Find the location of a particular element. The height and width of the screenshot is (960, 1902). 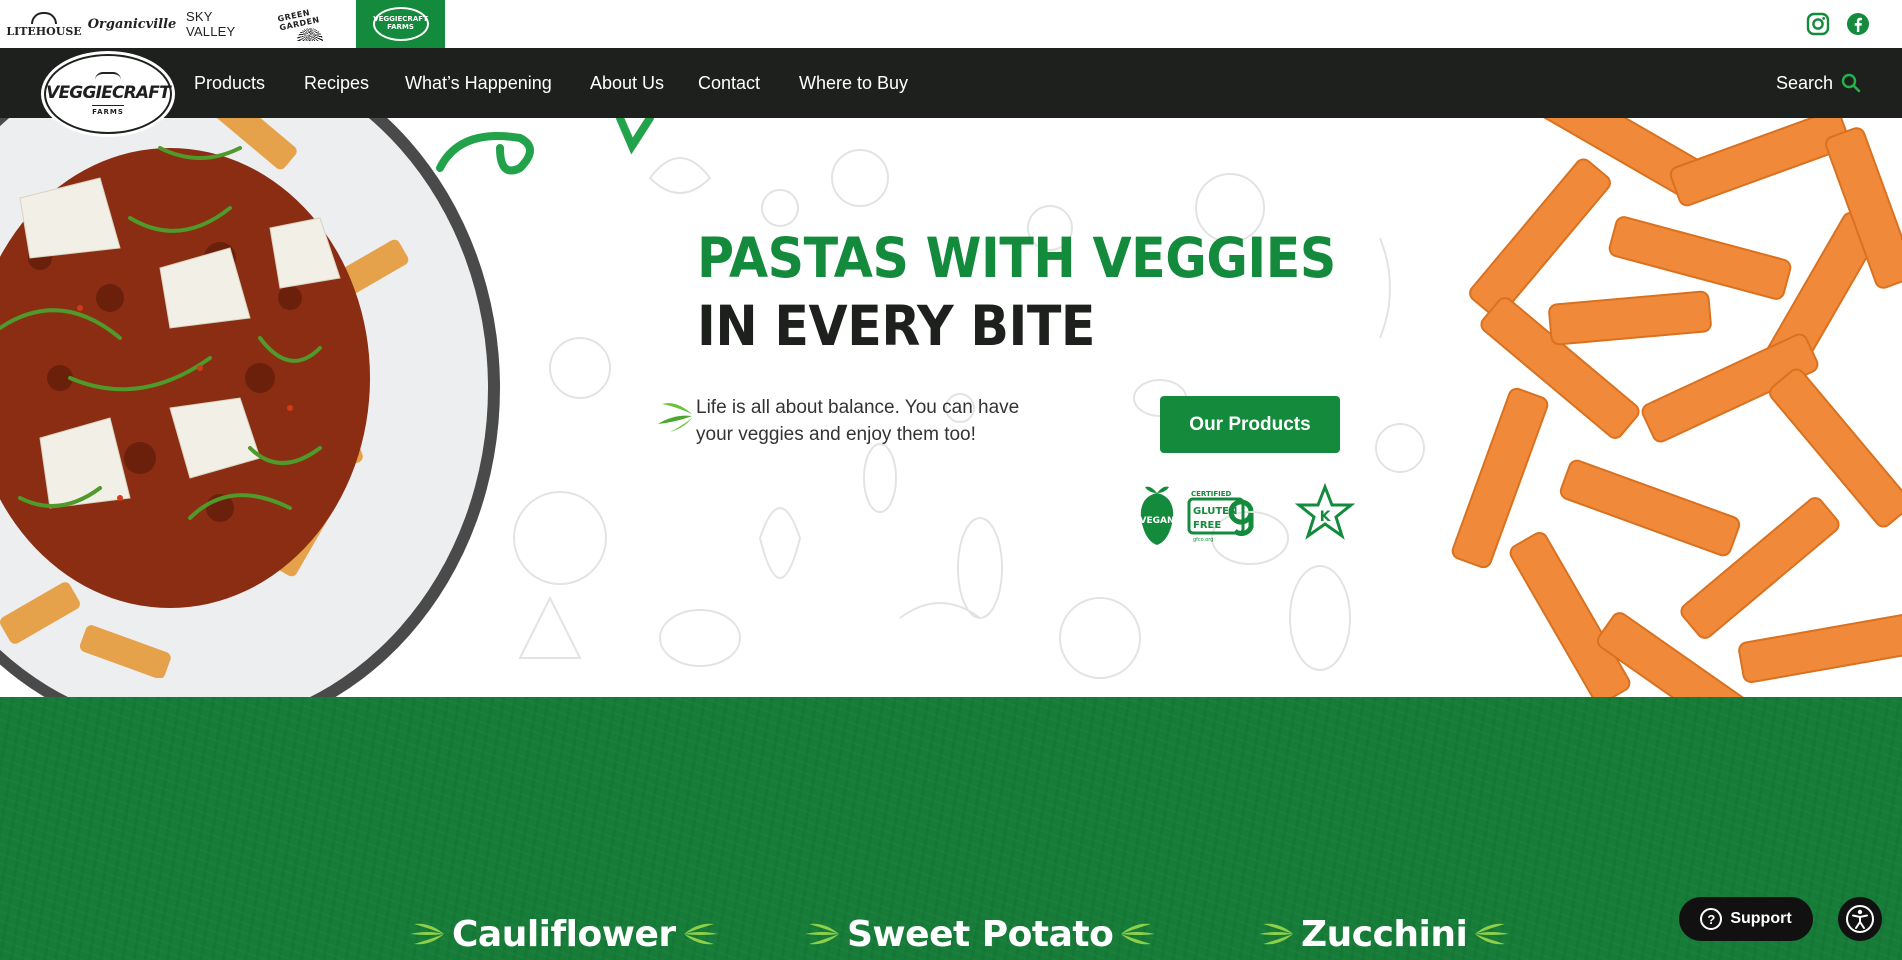

instagram-icon is located at coordinates (1818, 24).